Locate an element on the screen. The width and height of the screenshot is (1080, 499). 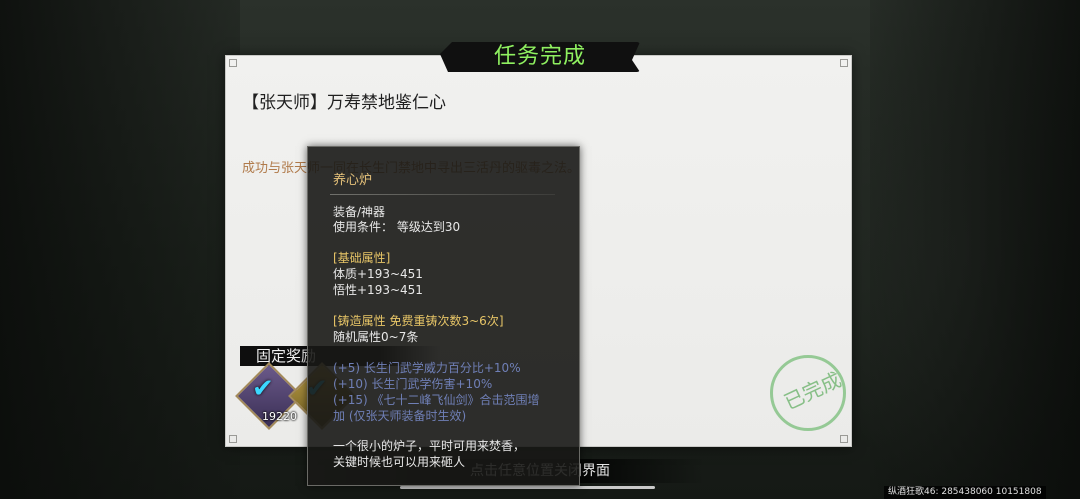
tooltip-requirement: 使用条件： 等级达到30 is located at coordinates (397, 227).